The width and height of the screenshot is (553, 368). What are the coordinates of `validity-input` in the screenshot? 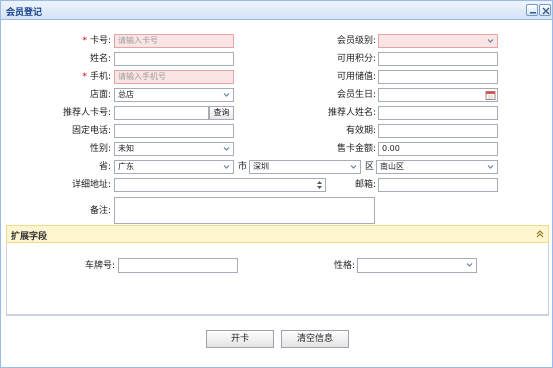 It's located at (438, 131).